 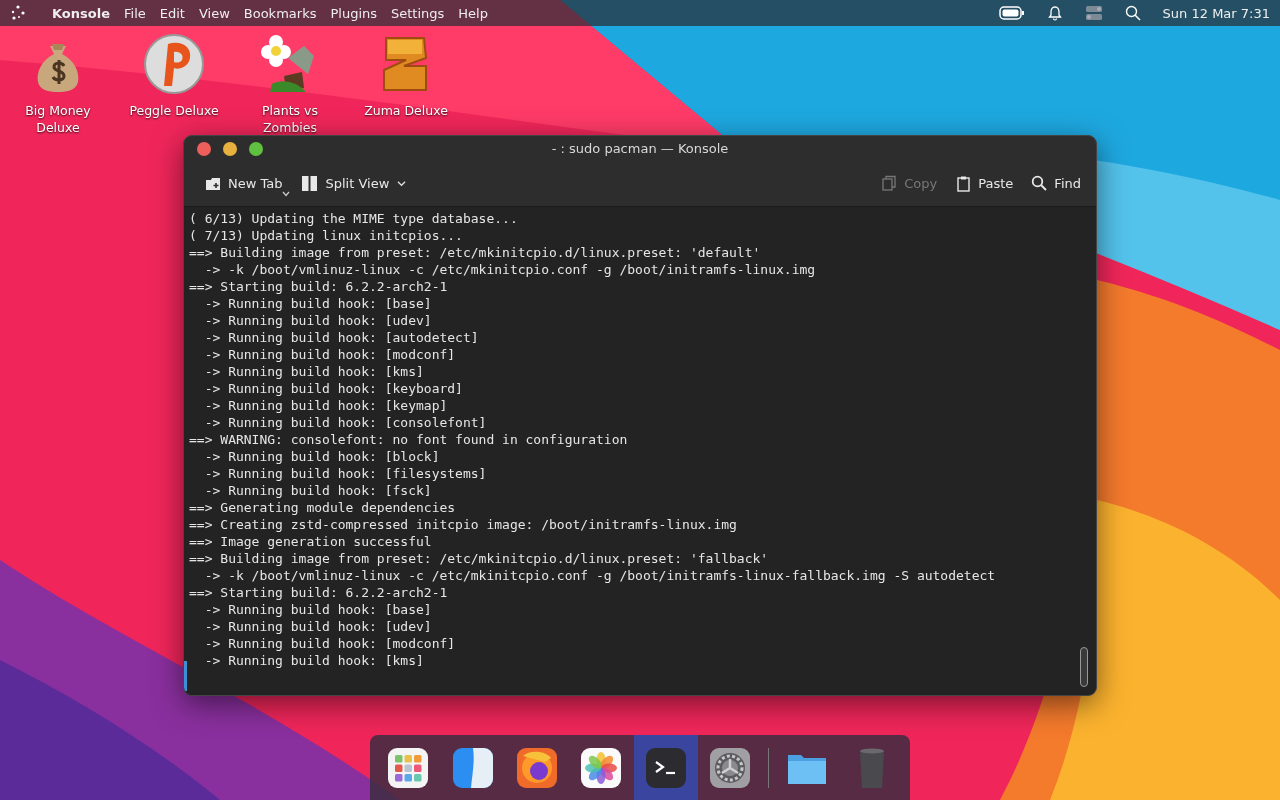 I want to click on icon-label: Big Money Deluxe, so click(x=58, y=119).